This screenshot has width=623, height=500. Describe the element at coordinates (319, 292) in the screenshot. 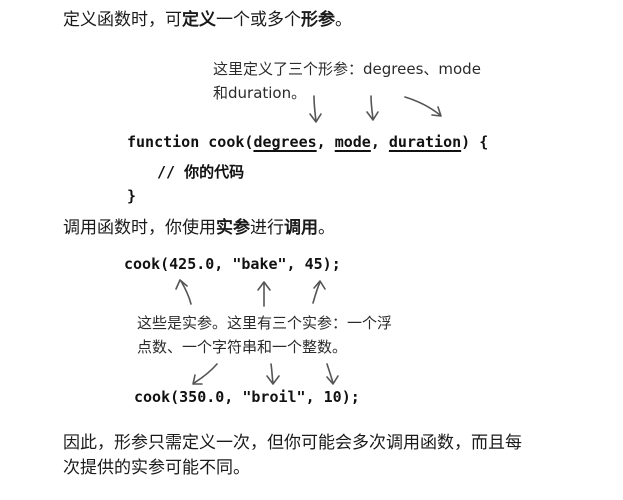

I see `arrow-up-int-icon` at that location.